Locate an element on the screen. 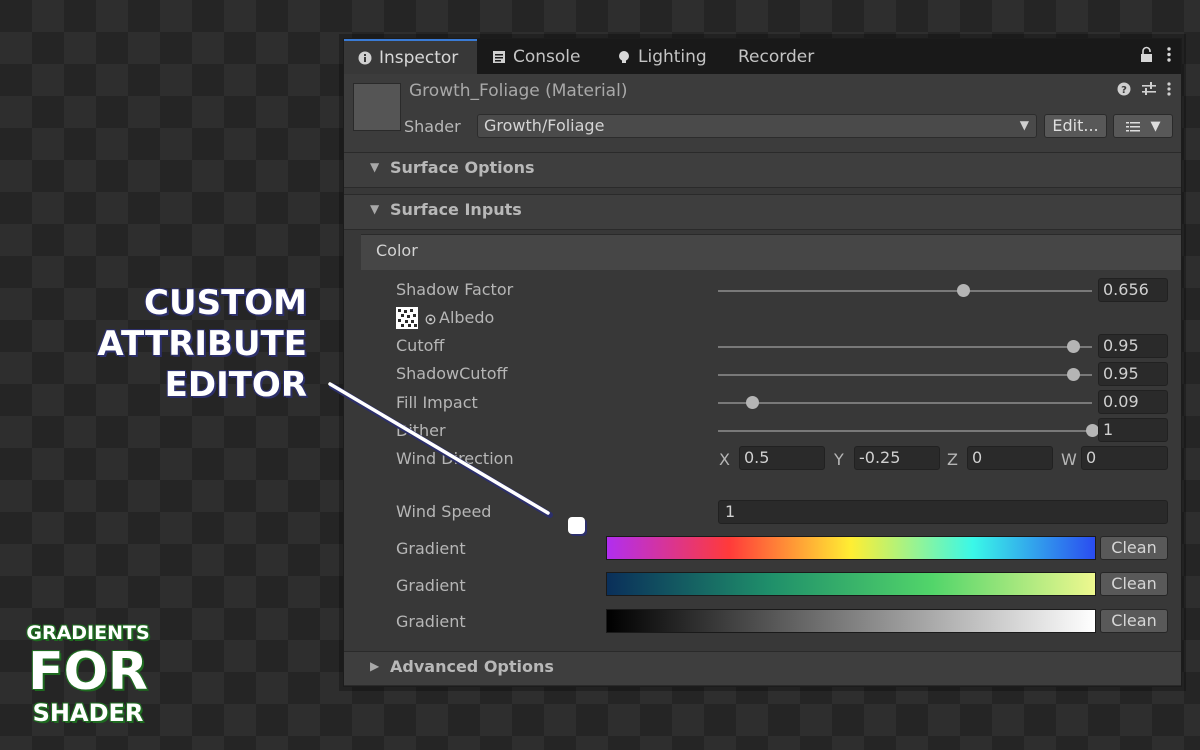 Image resolution: width=1200 pixels, height=750 pixels. logo: GRADIENTS FOR SHADER is located at coordinates (88, 674).